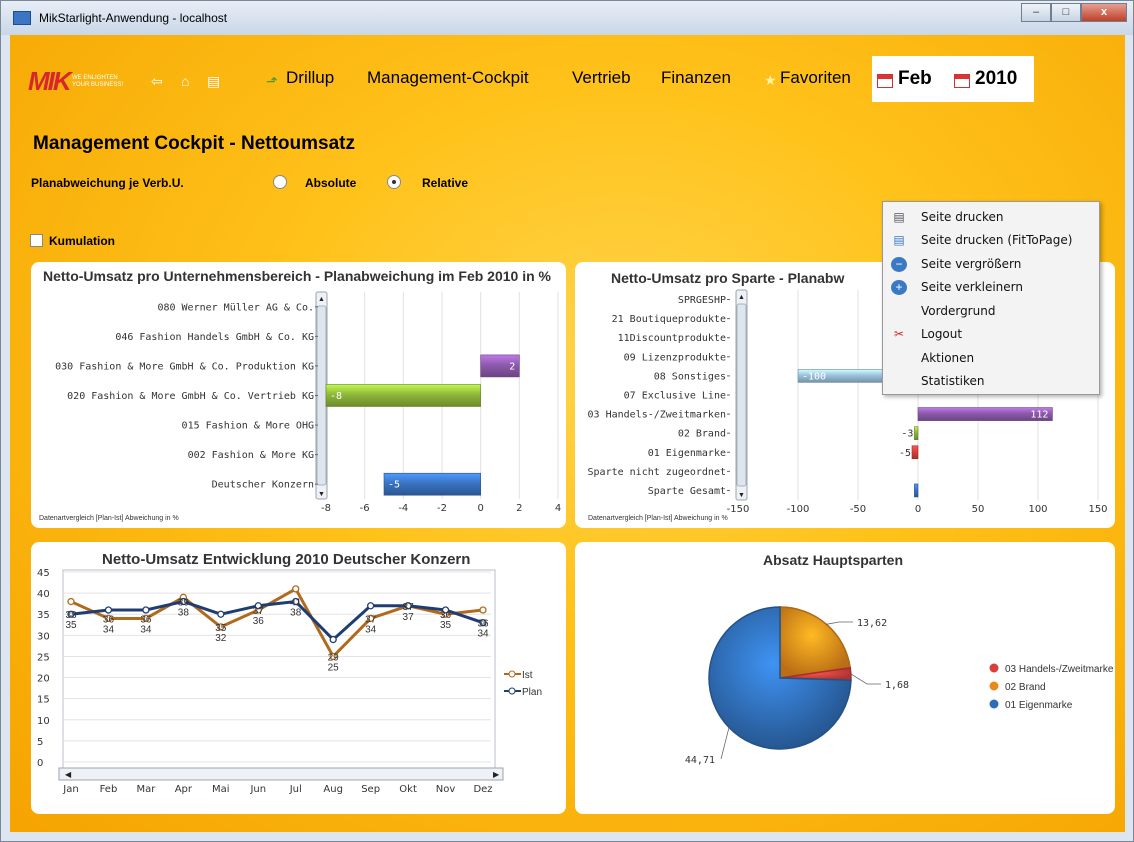 The image size is (1134, 842). I want to click on radio-relative-label: Relative, so click(445, 183).